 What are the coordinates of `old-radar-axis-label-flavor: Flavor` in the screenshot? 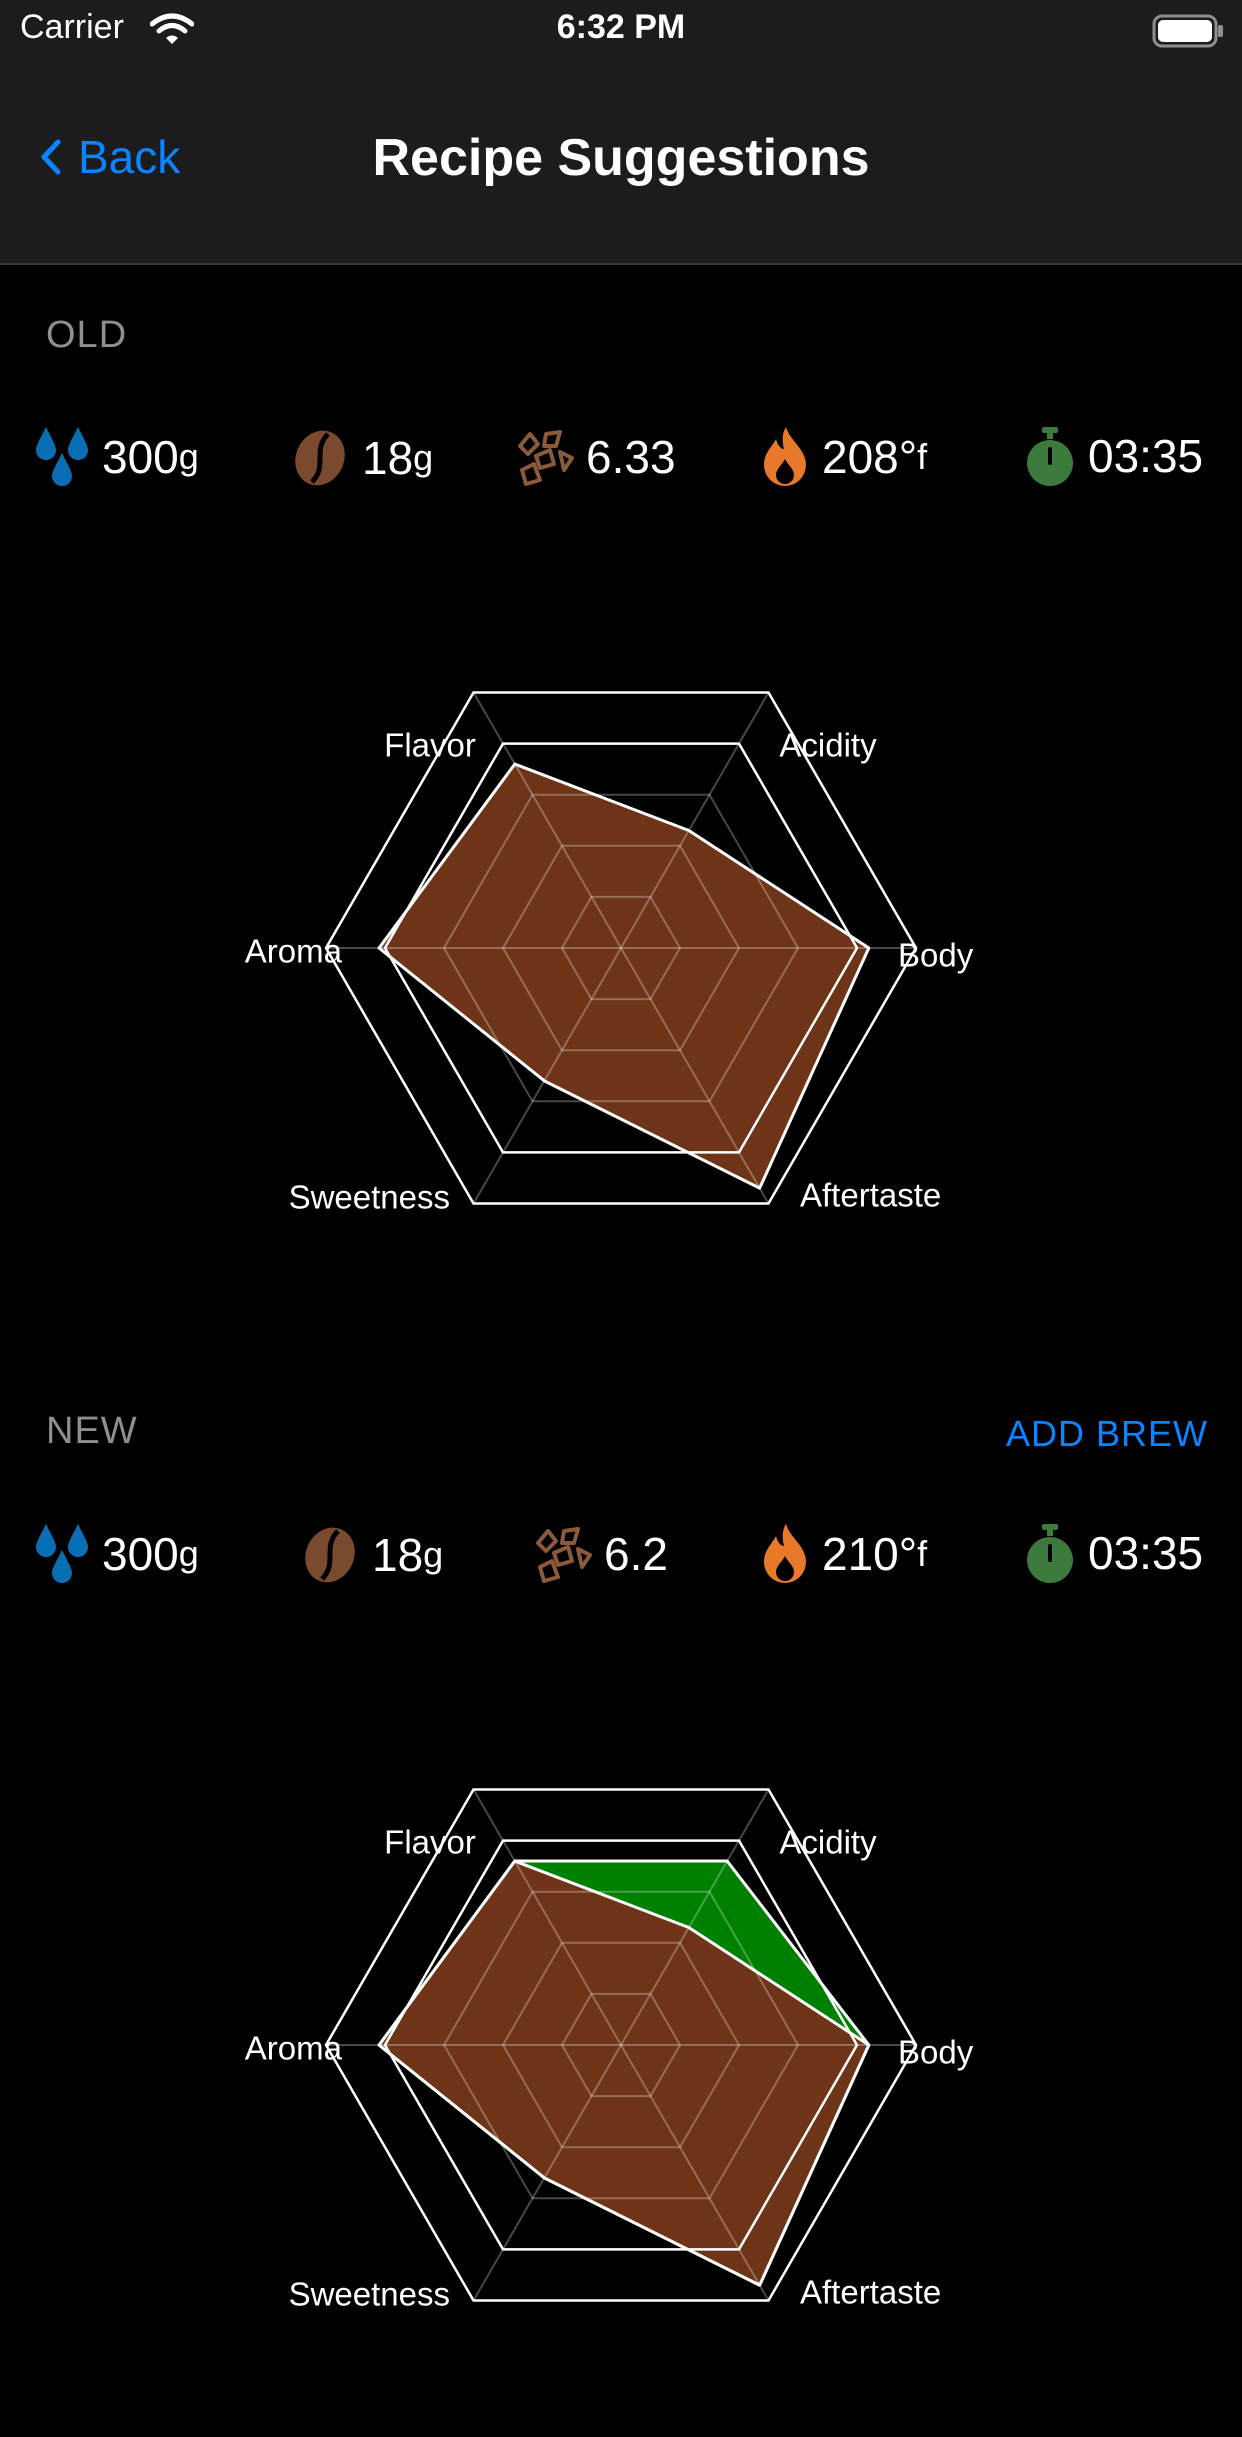 It's located at (430, 745).